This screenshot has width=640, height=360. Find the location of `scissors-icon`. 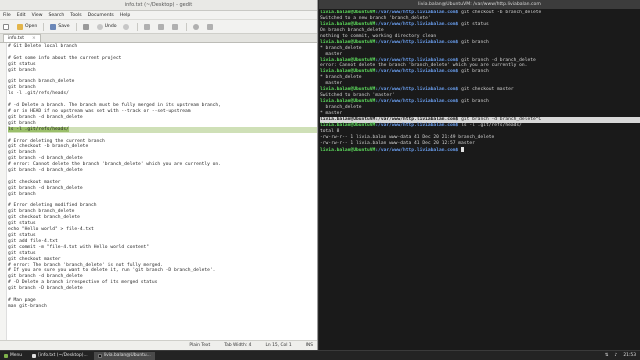

scissors-icon is located at coordinates (146, 26).